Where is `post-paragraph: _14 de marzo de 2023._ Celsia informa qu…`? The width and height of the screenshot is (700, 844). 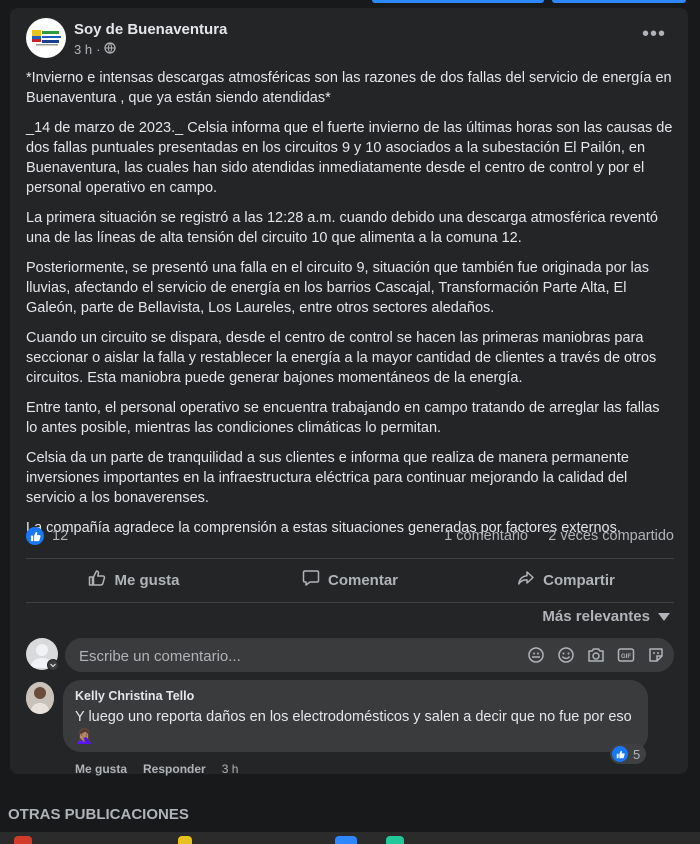
post-paragraph: _14 de marzo de 2023._ Celsia informa qu… is located at coordinates (349, 158).